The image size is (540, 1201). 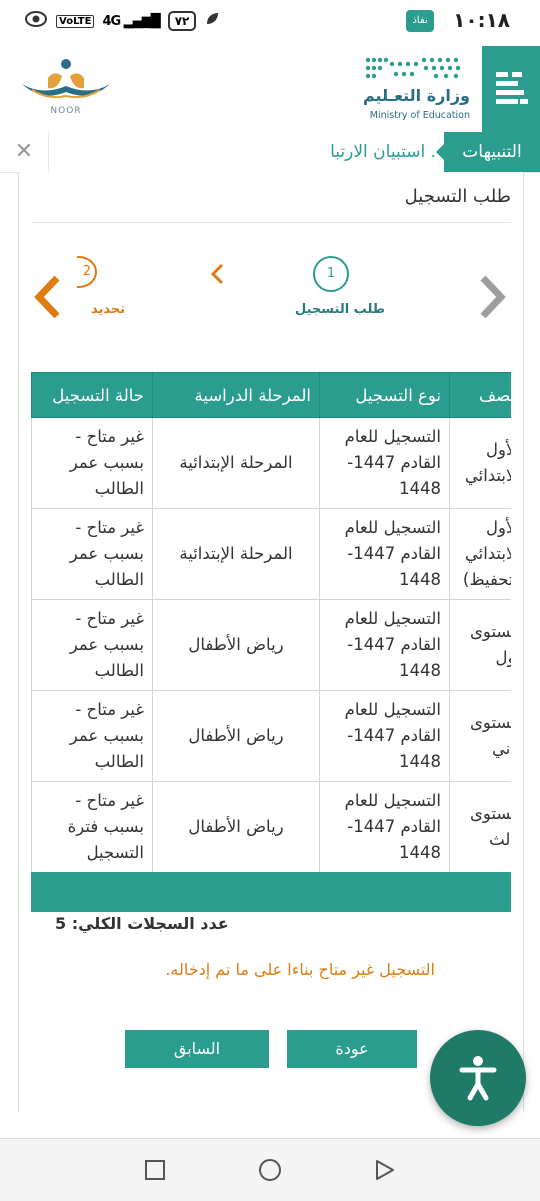 I want to click on cell-grade: مستوى ثاني, so click(x=480, y=736).